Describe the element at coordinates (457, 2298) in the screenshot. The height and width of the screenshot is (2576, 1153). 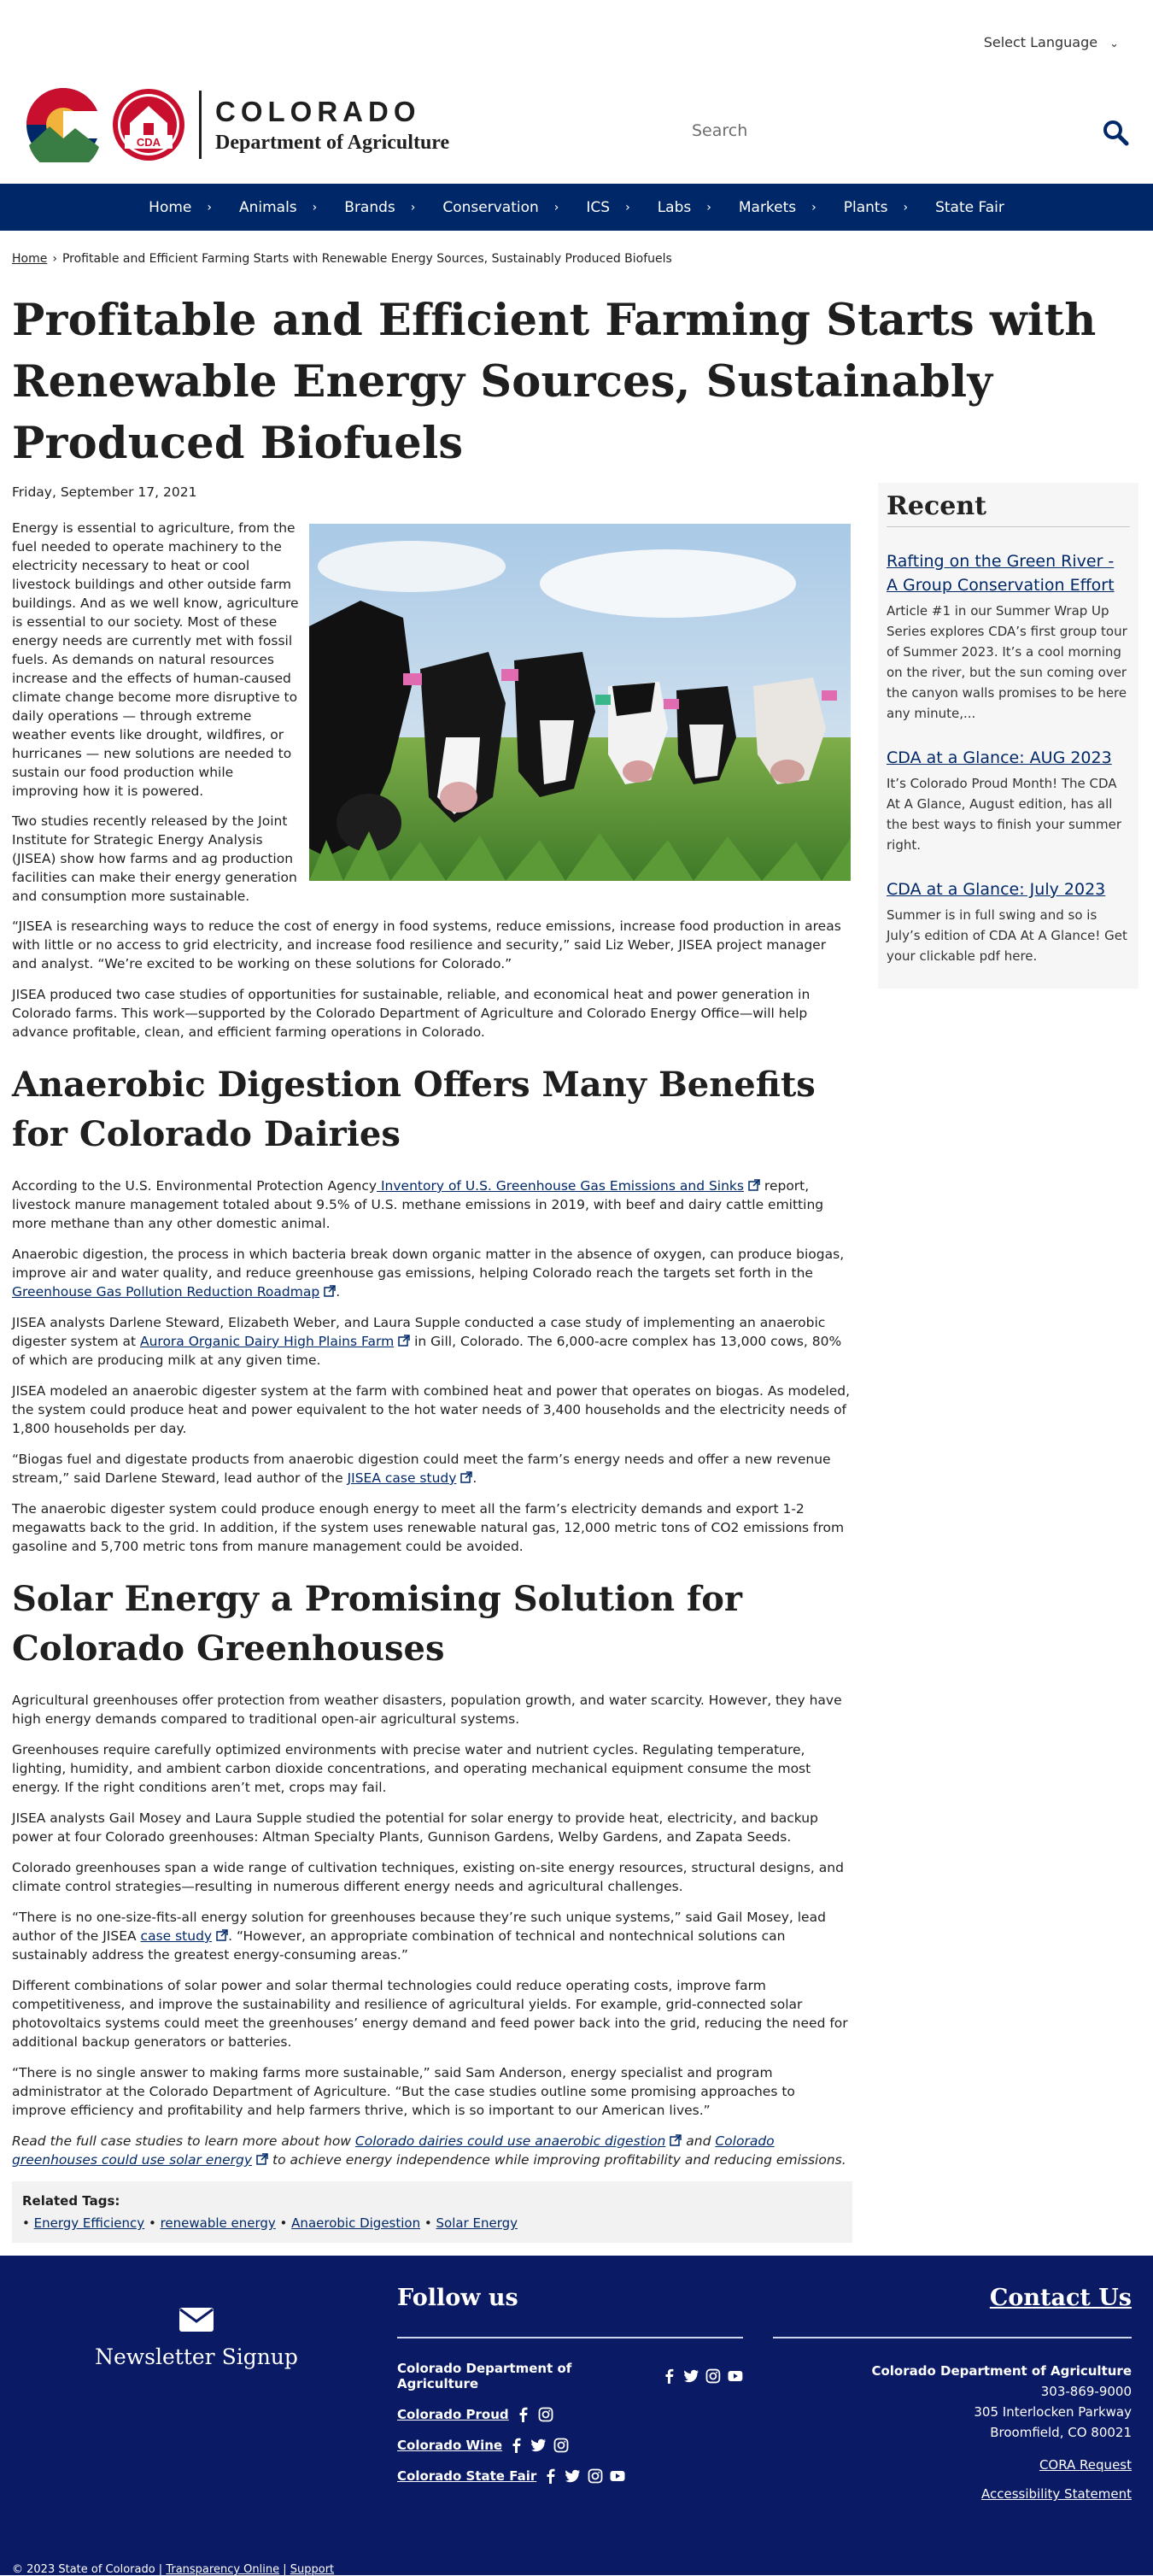
I see `follow-heading: Follow us` at that location.